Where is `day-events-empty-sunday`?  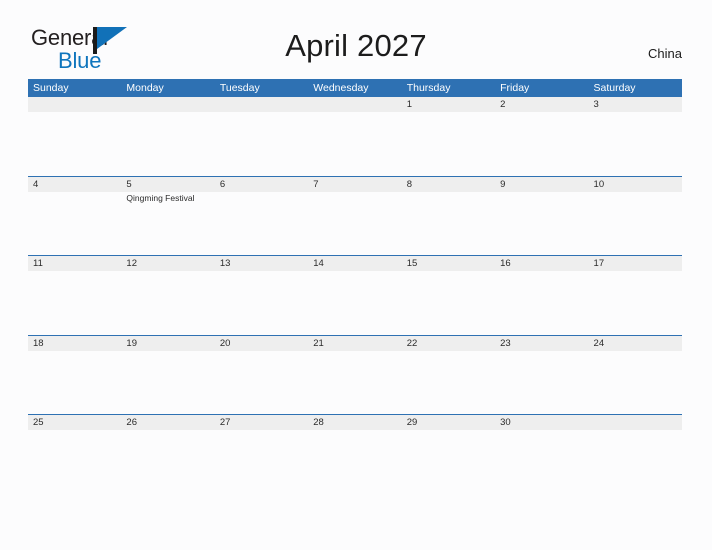
day-events-empty-sunday is located at coordinates (74, 143).